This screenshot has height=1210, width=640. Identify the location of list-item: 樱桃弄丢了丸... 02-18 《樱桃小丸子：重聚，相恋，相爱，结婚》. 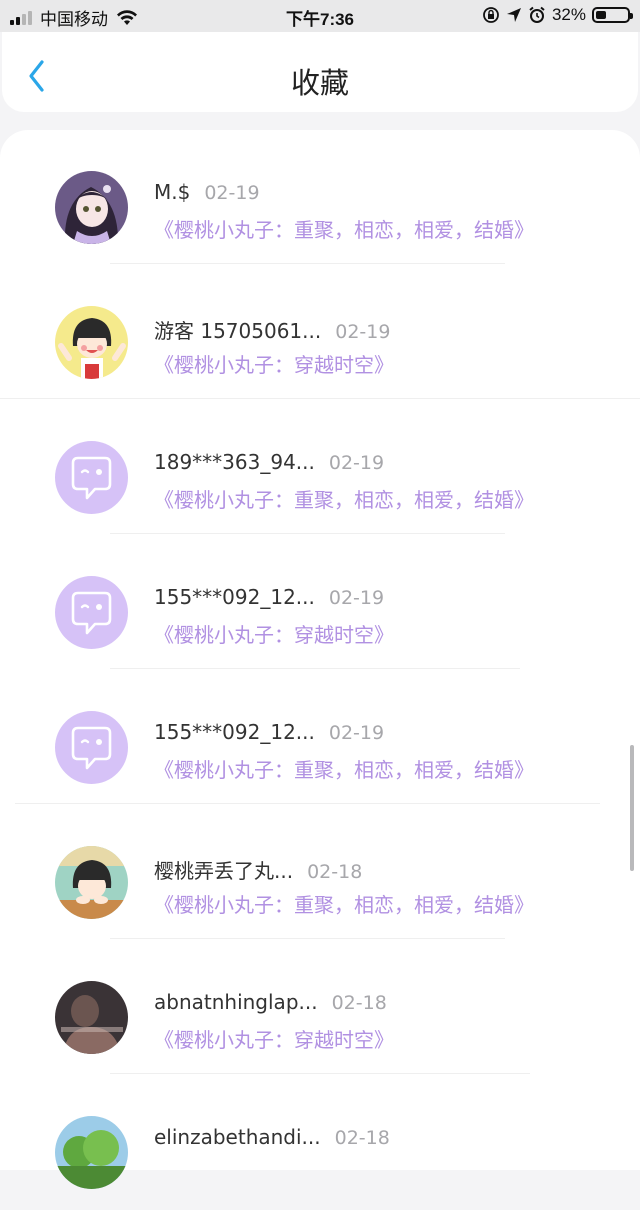
(320, 872).